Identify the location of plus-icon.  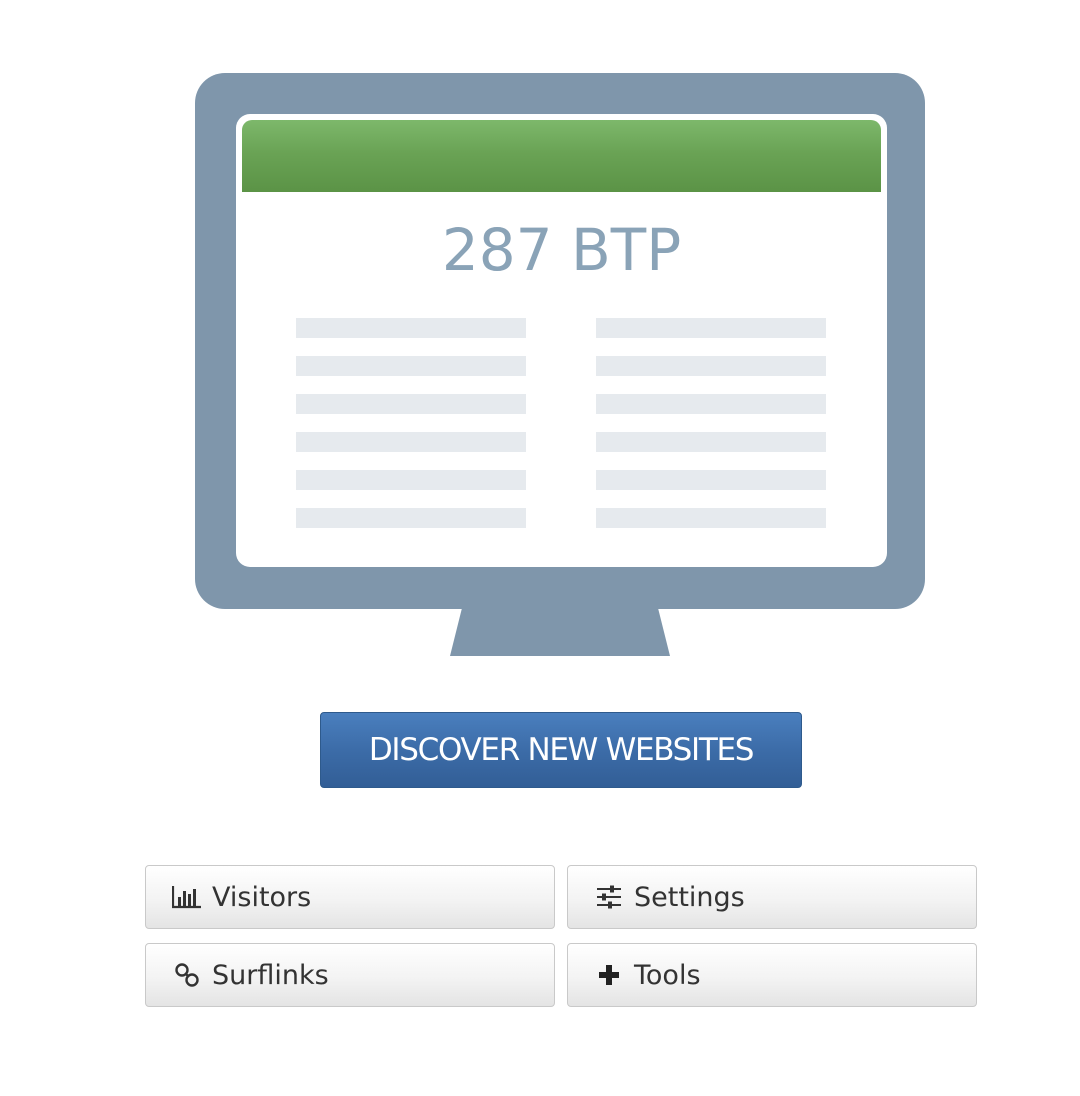
(609, 975).